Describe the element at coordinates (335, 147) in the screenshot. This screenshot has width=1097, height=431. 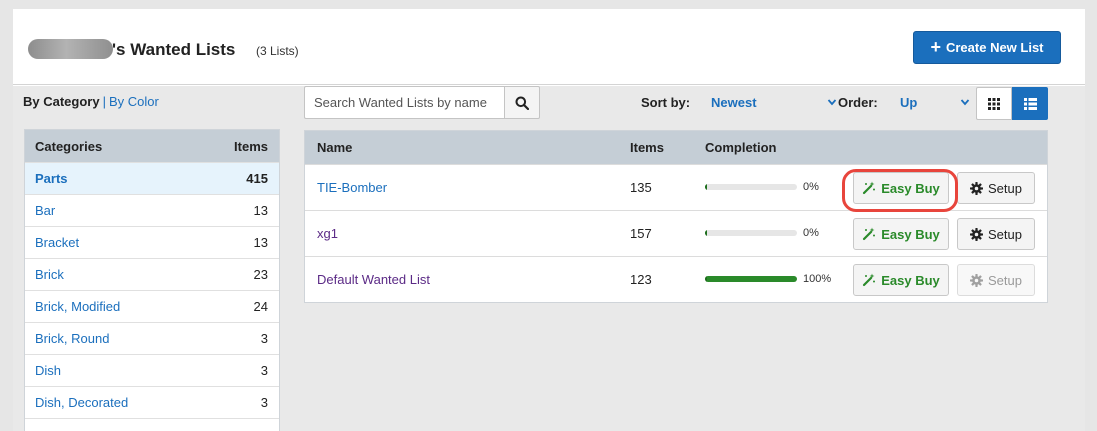
I see `name-column-header: Name` at that location.